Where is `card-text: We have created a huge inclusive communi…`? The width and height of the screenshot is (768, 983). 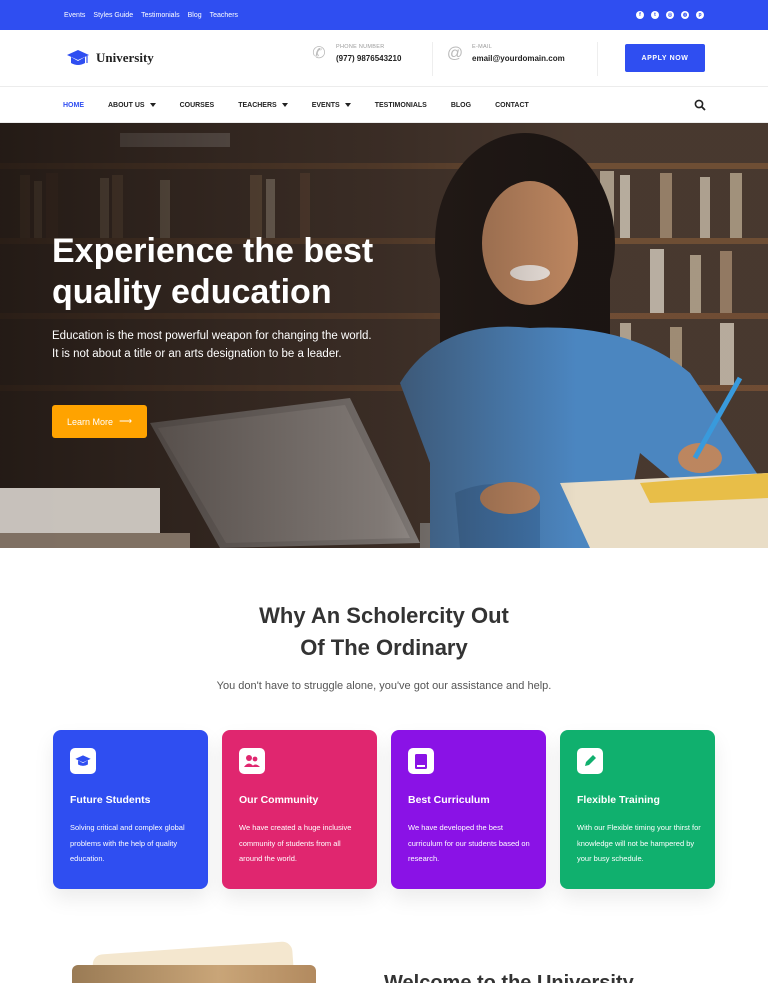
card-text: We have created a huge inclusive communi… is located at coordinates (295, 843).